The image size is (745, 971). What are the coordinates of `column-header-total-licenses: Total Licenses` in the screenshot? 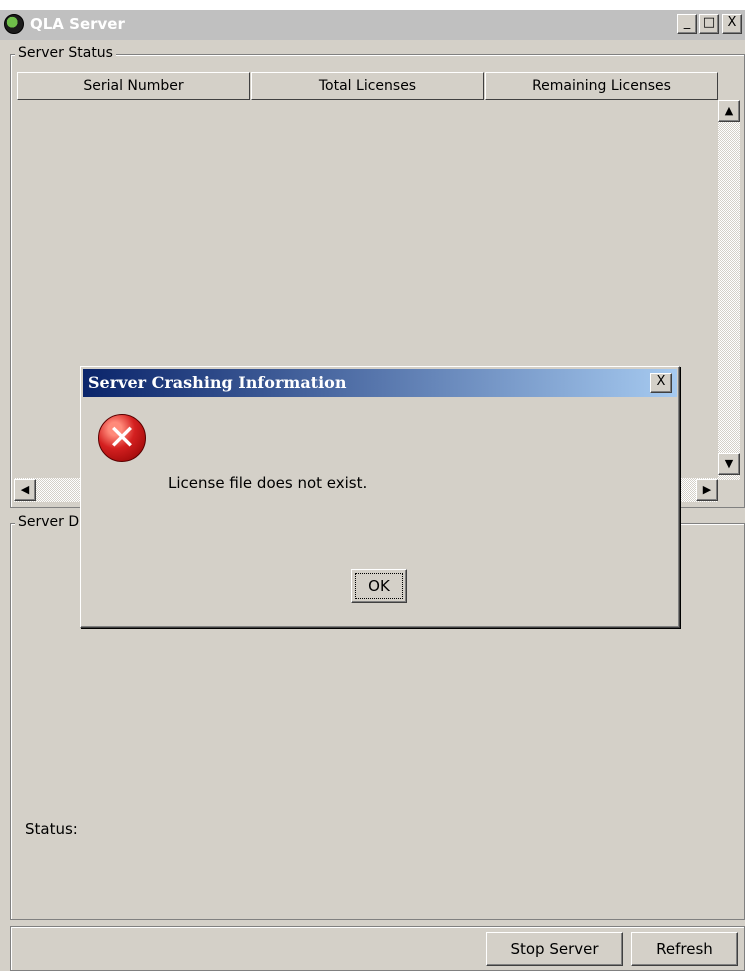 It's located at (367, 86).